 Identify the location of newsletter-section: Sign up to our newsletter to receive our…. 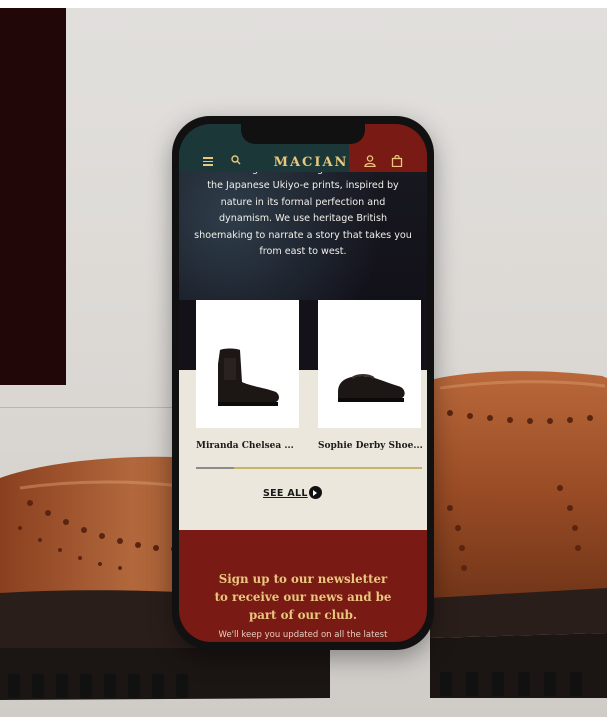
(303, 586).